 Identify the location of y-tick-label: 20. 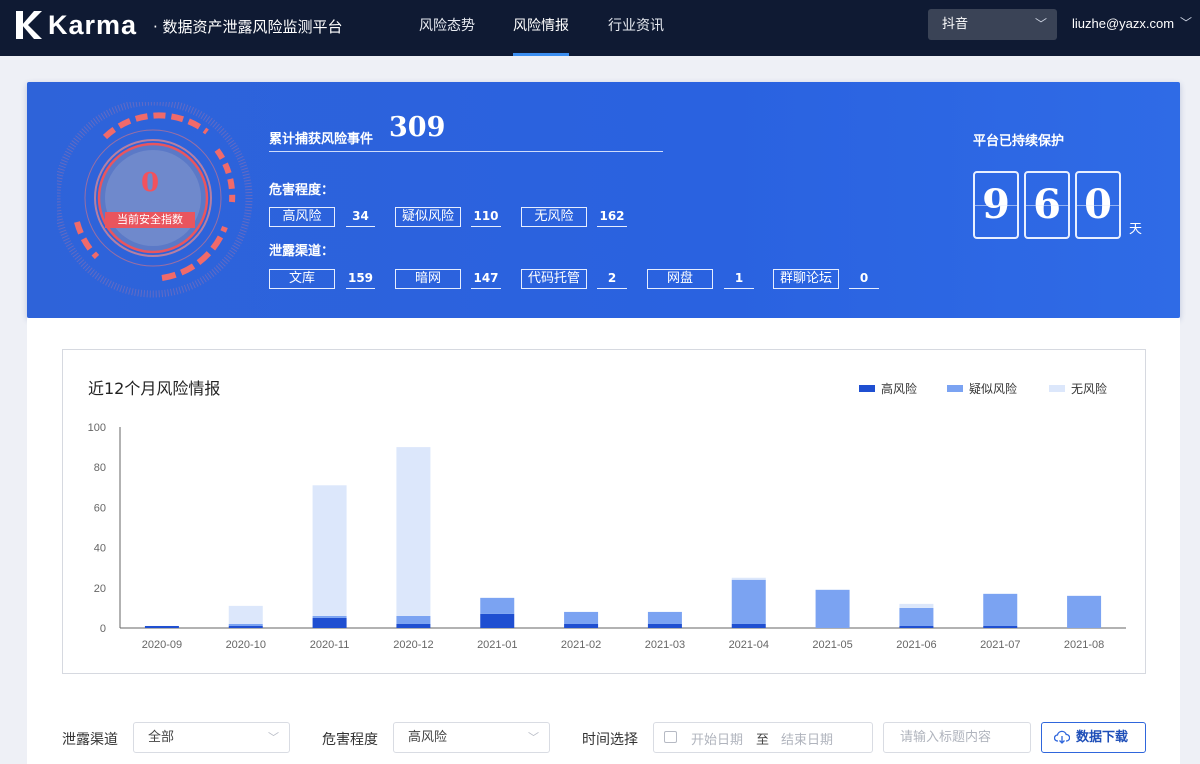
(100, 589).